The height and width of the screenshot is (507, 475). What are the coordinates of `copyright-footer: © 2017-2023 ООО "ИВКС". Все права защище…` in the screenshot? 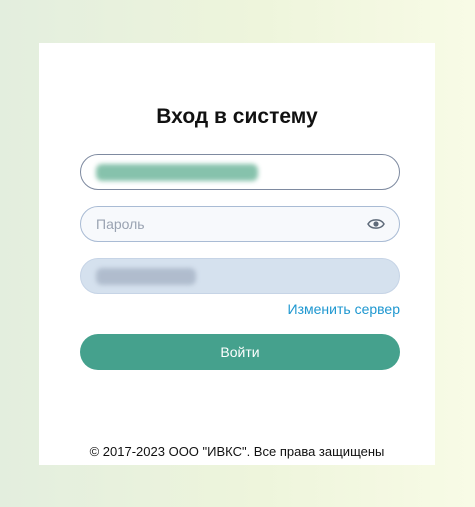 It's located at (237, 451).